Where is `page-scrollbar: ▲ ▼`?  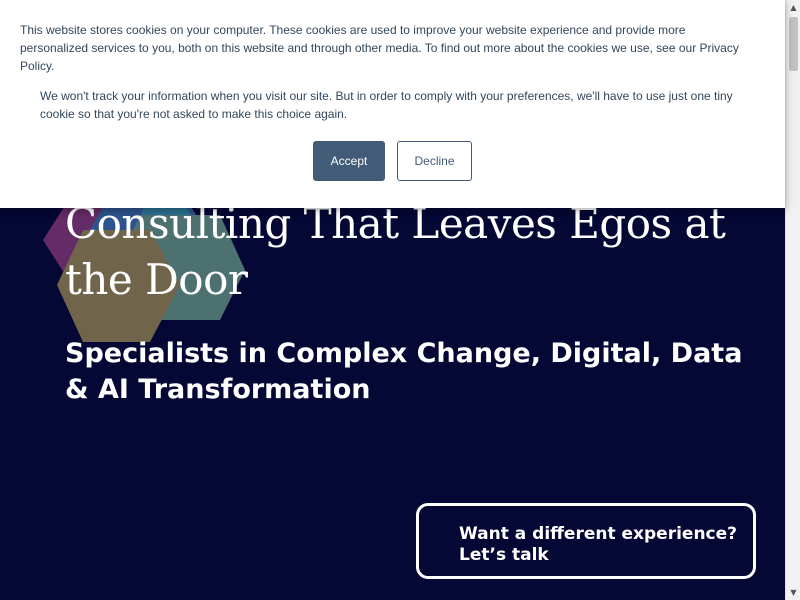 page-scrollbar: ▲ ▼ is located at coordinates (792, 300).